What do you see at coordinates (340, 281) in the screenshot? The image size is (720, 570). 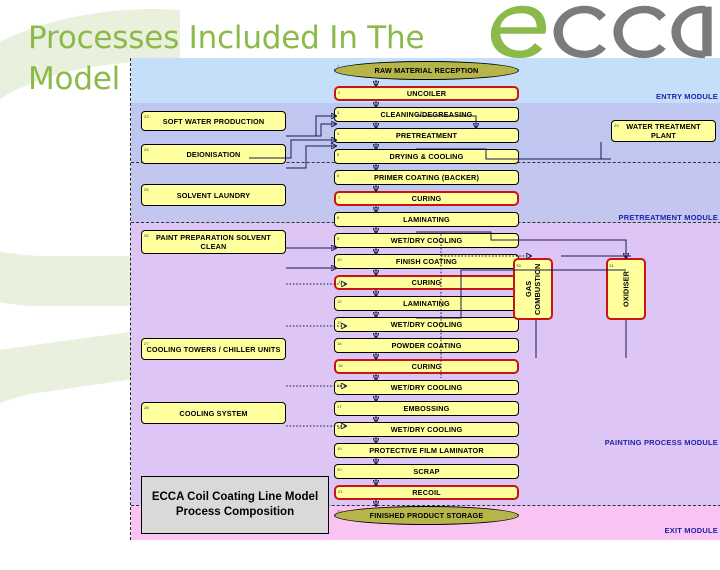 I see `node-number: 11` at bounding box center [340, 281].